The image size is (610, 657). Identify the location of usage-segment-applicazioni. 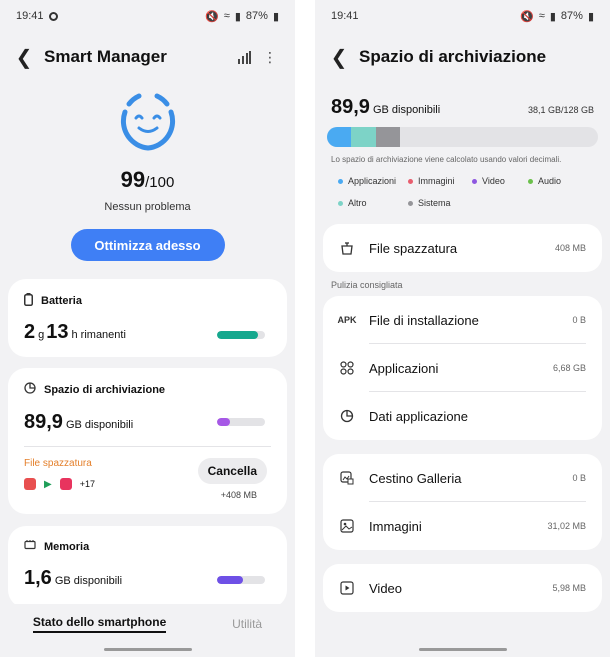
(339, 137).